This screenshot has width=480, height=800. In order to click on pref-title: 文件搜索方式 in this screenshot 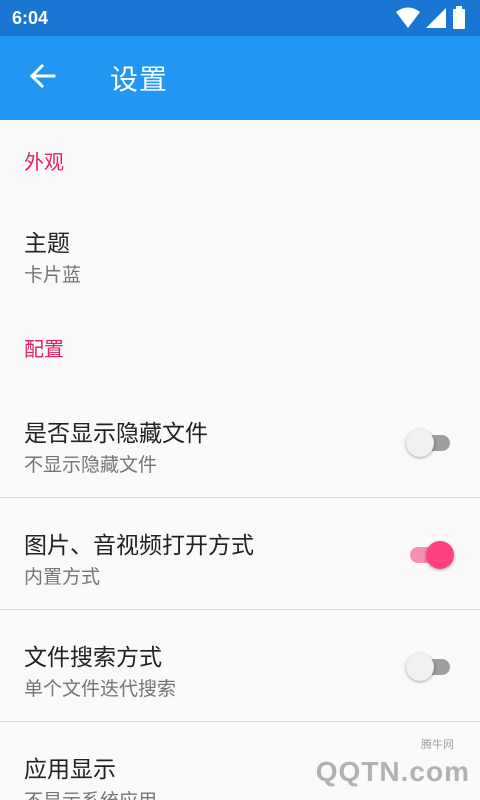, I will do `click(93, 658)`.